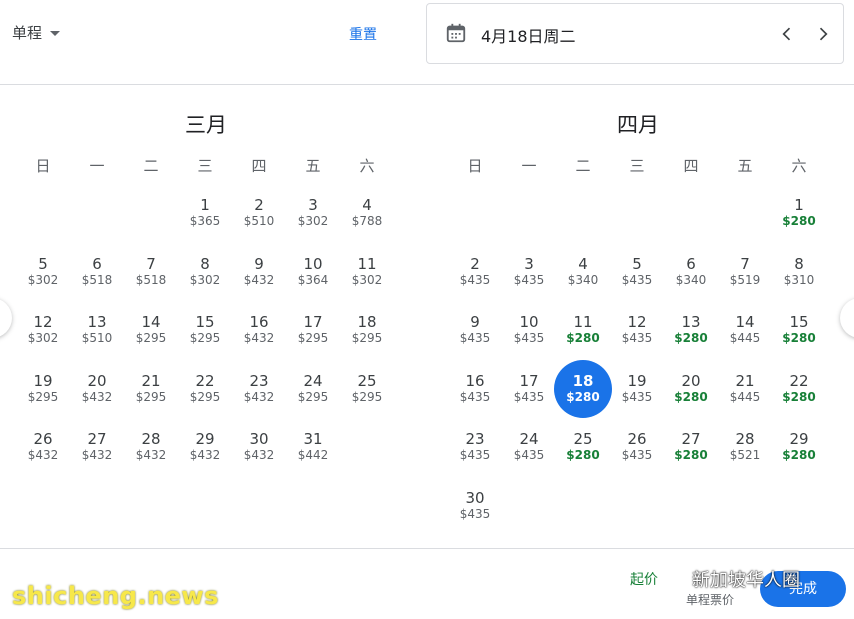 This screenshot has width=854, height=619. I want to click on day-cell: 12 $435, so click(637, 334).